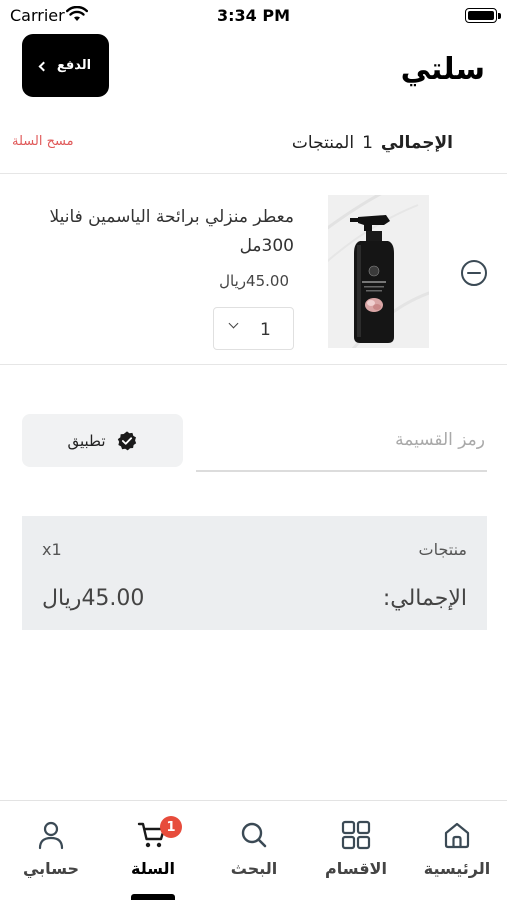  Describe the element at coordinates (265, 330) in the screenshot. I see `quantity-value: 1` at that location.